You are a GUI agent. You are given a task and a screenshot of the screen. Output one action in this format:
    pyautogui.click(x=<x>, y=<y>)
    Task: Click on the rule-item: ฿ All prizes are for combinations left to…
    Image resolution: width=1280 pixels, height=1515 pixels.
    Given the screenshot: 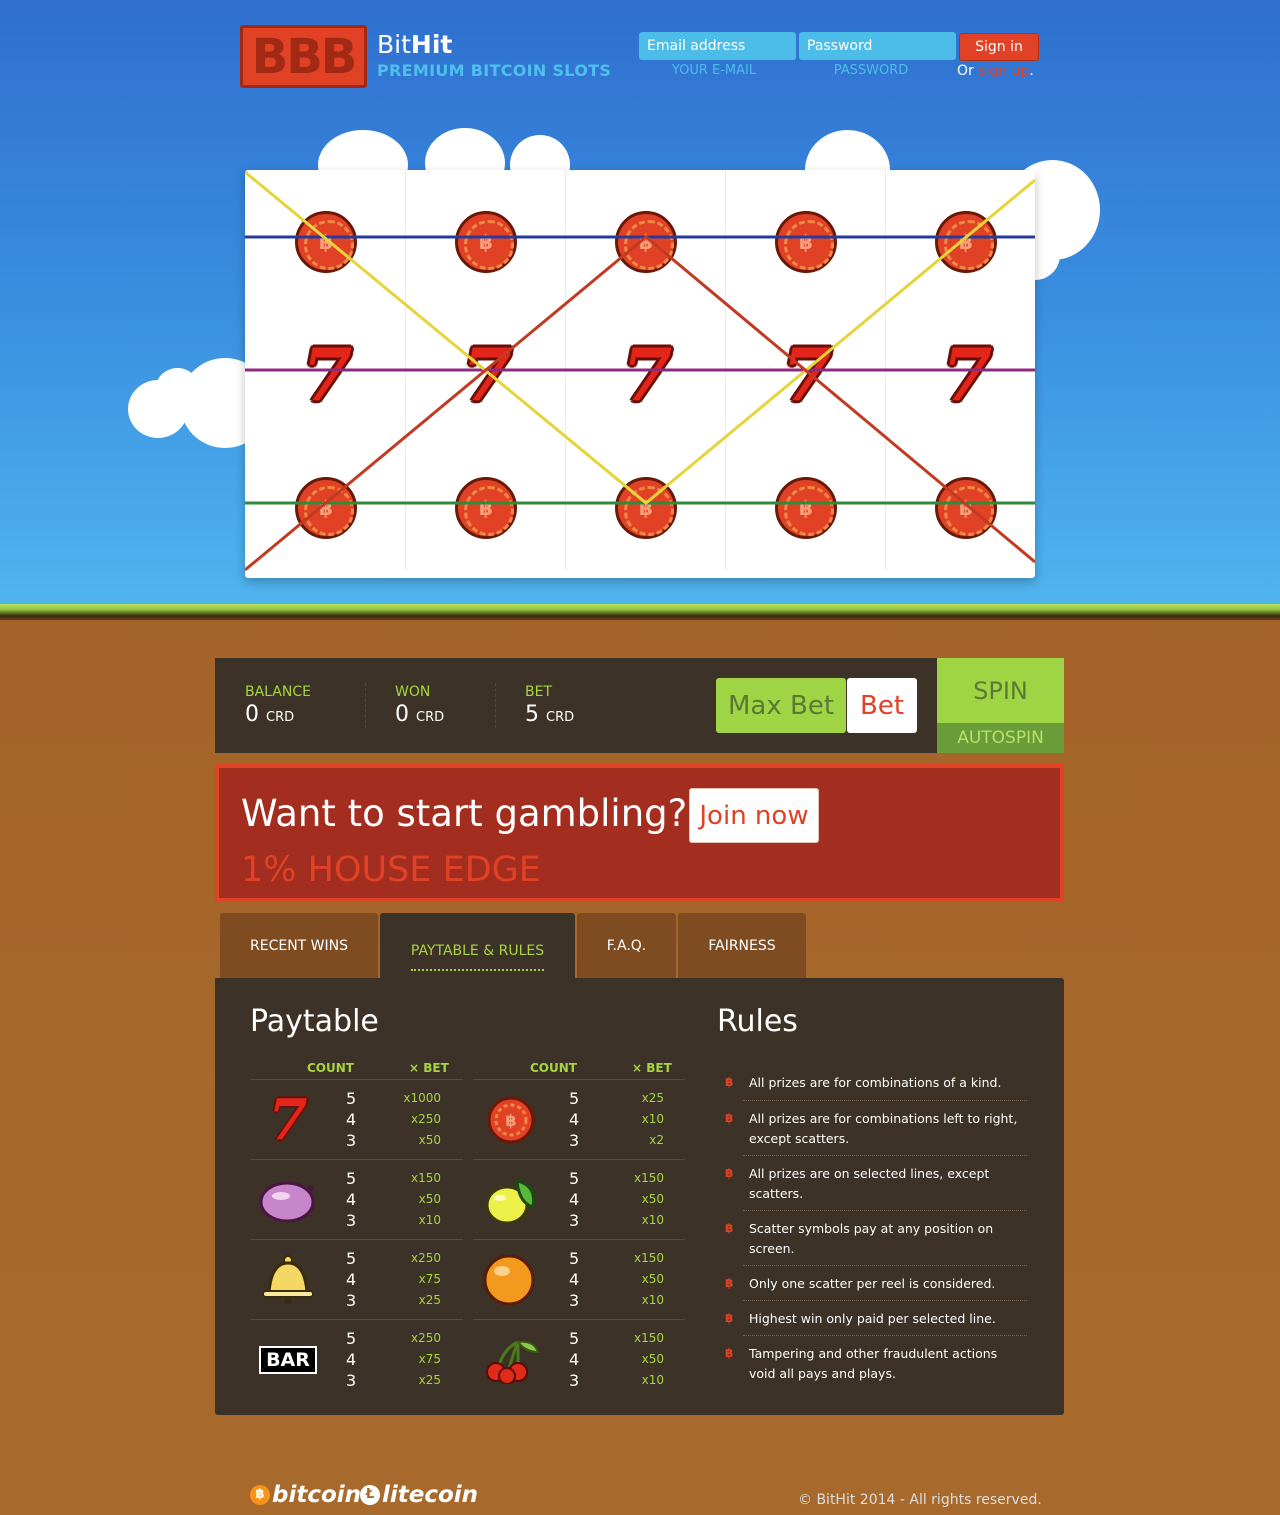 What is the action you would take?
    pyautogui.click(x=876, y=1128)
    